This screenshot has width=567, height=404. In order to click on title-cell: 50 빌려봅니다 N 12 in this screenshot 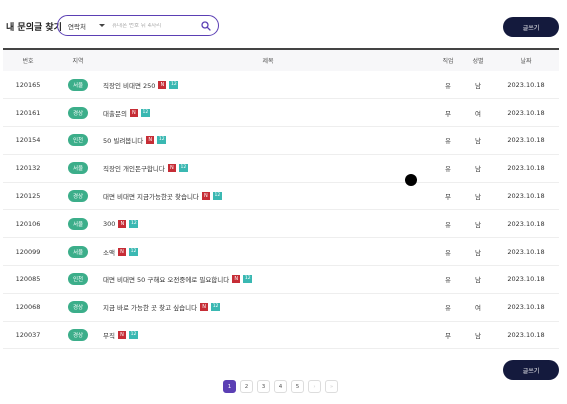, I will do `click(268, 141)`.